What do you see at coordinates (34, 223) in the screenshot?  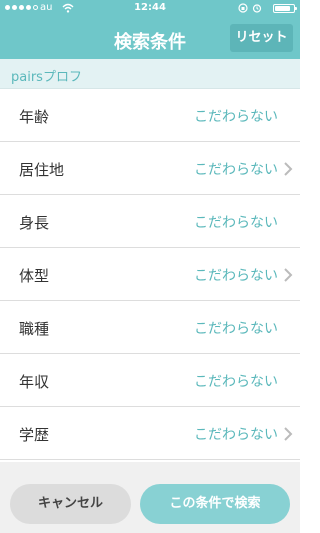 I see `criteria-label: 身長` at bounding box center [34, 223].